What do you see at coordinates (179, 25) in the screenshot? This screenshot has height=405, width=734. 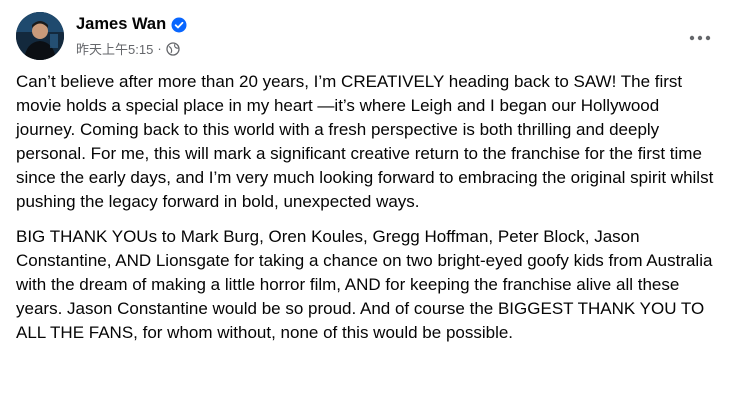 I see `verified-badge-icon` at bounding box center [179, 25].